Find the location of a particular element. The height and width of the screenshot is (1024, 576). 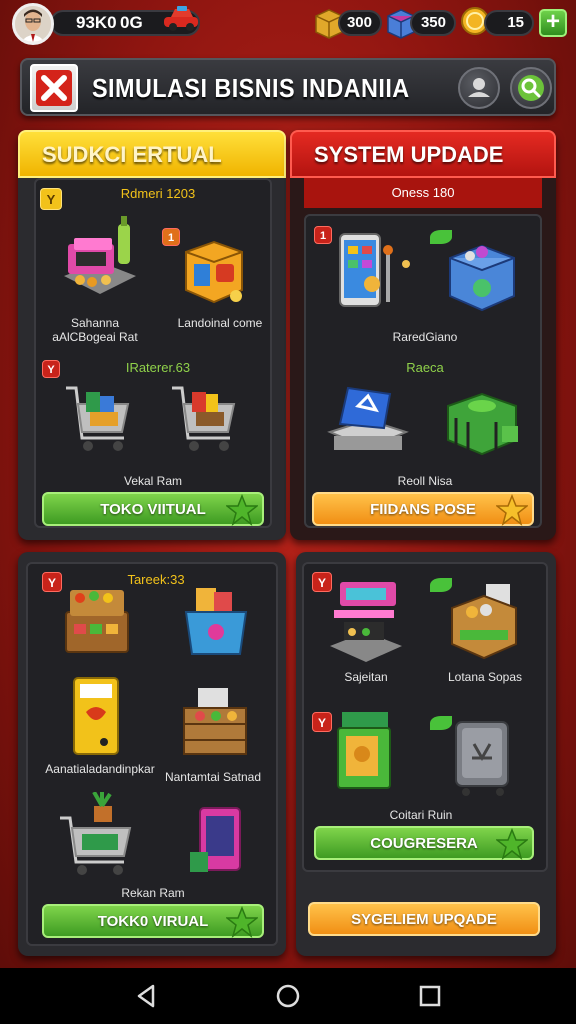

item-label: Landoinal come is located at coordinates (220, 323).